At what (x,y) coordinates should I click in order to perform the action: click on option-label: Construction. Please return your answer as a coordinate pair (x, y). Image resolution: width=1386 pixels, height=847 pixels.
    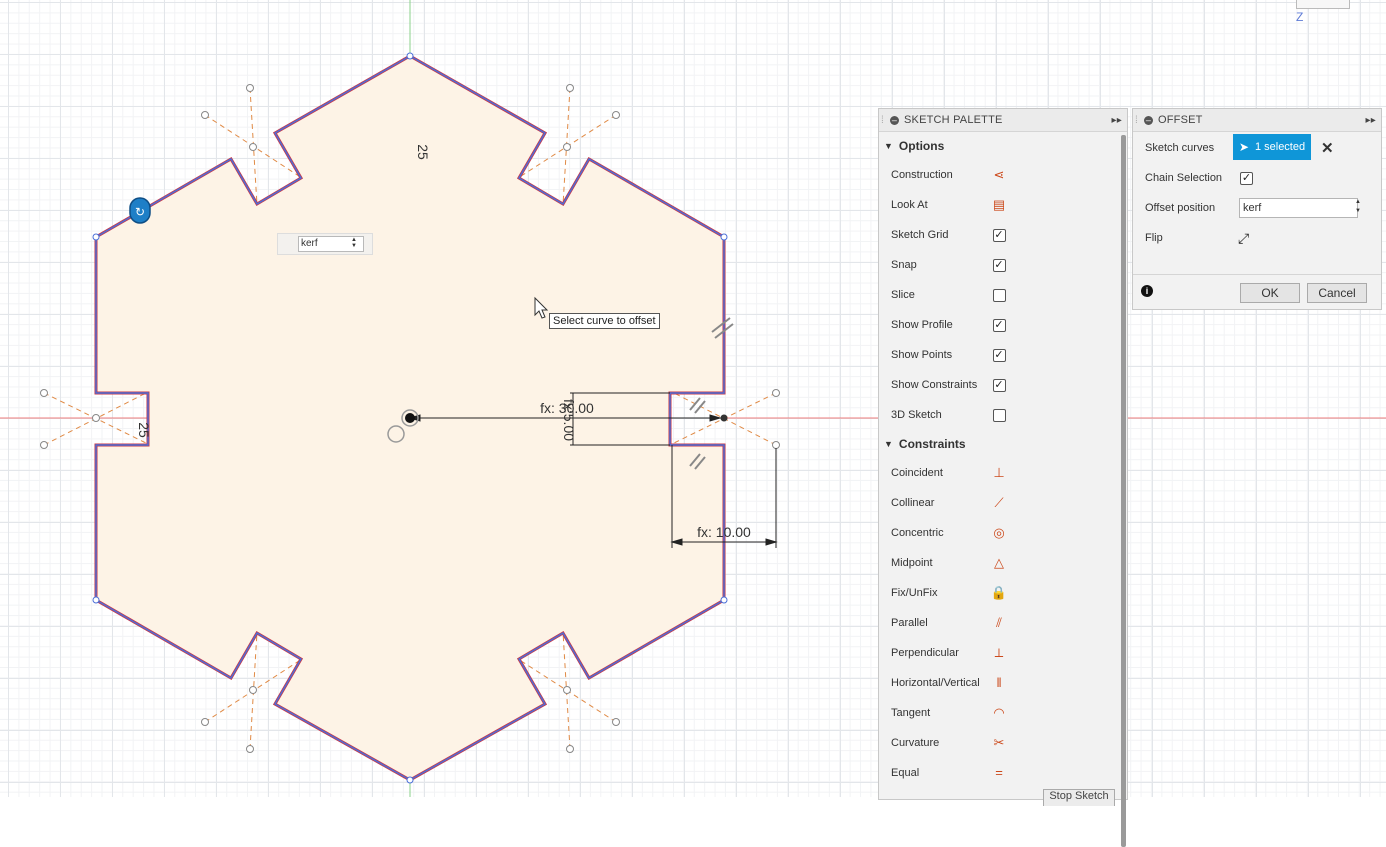
    Looking at the image, I should click on (922, 175).